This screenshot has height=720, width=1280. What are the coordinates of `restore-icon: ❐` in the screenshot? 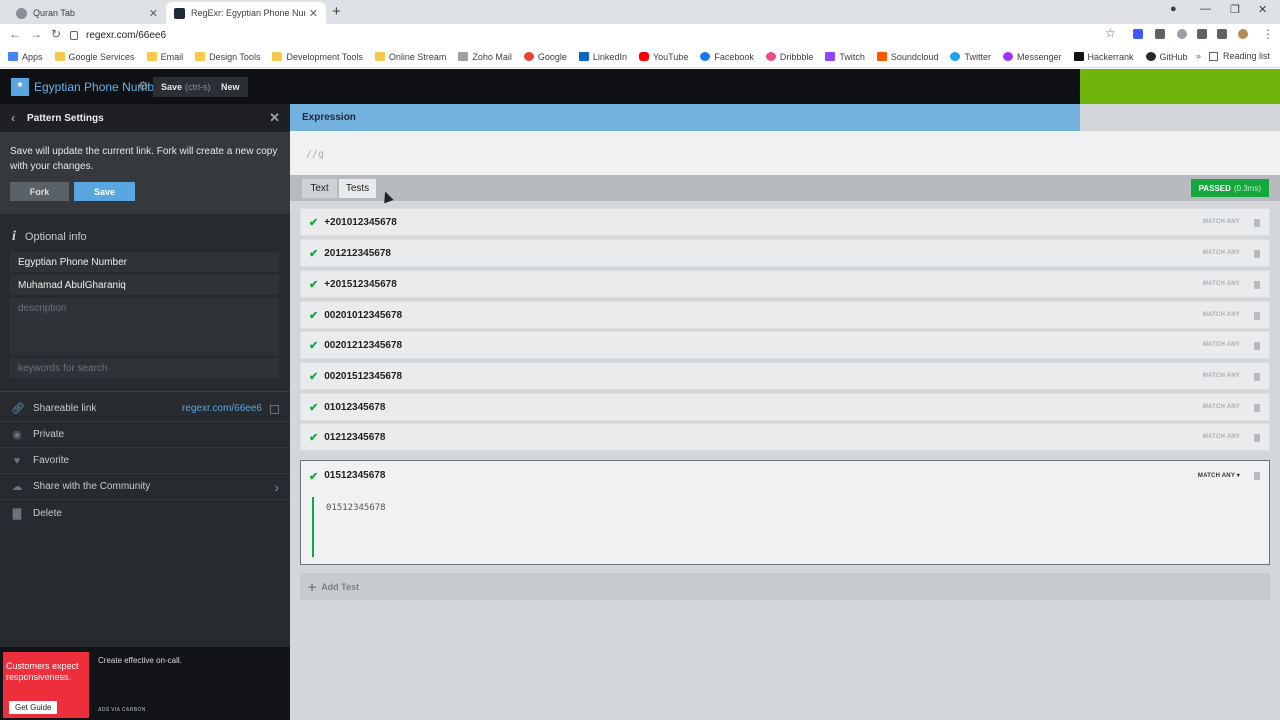 It's located at (1235, 9).